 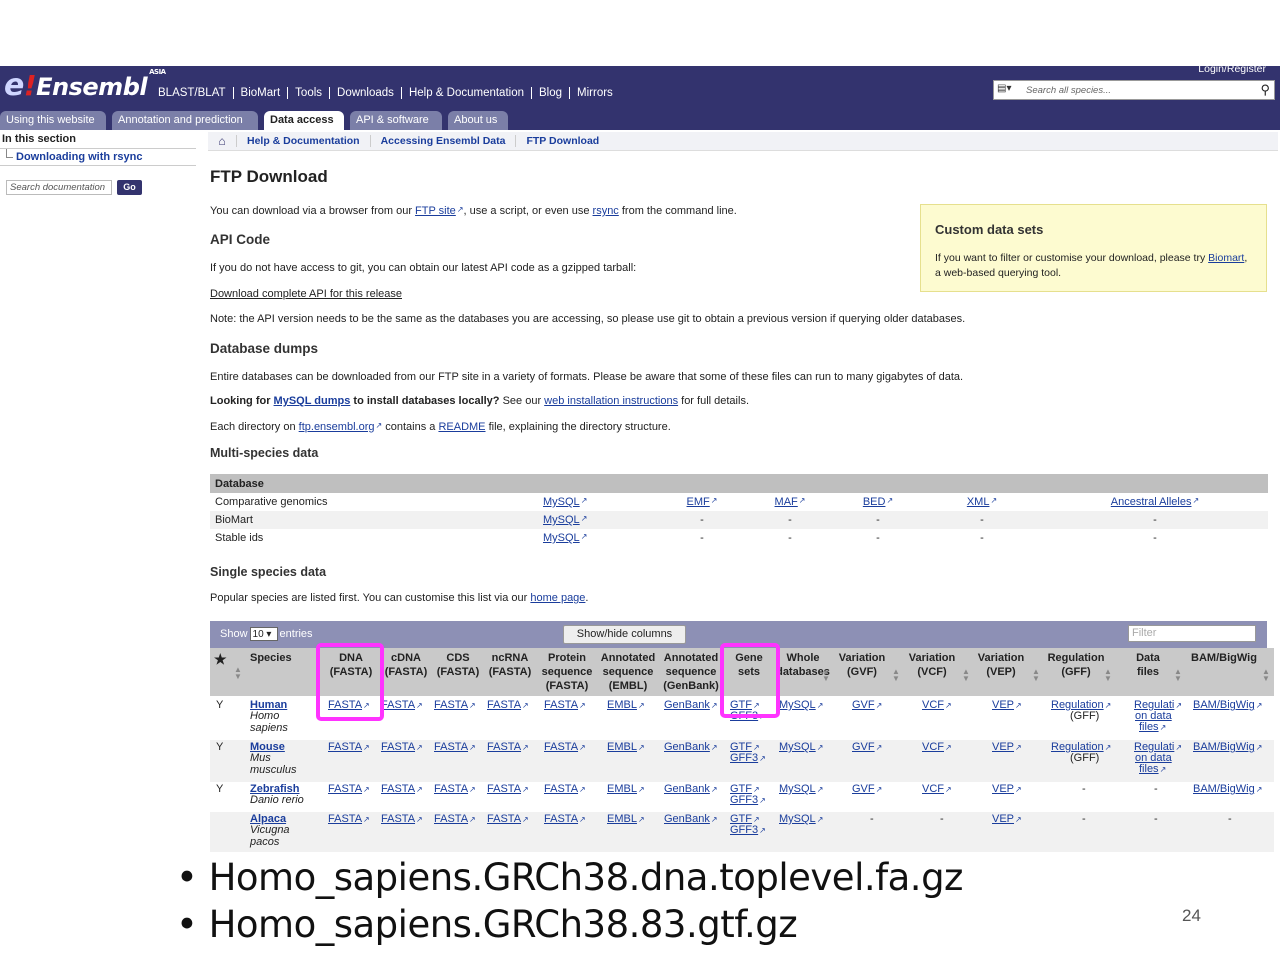 I want to click on protein-fasta-link: FASTA, so click(x=565, y=705).